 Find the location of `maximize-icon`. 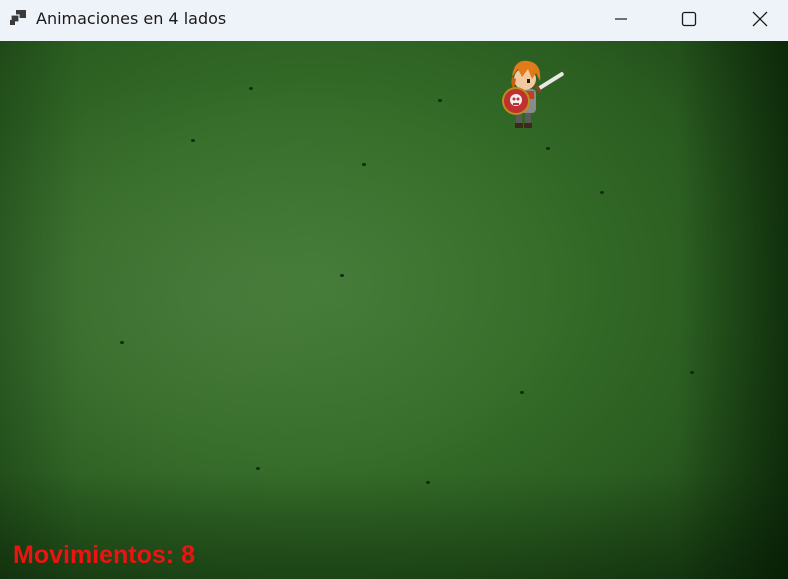

maximize-icon is located at coordinates (689, 19).